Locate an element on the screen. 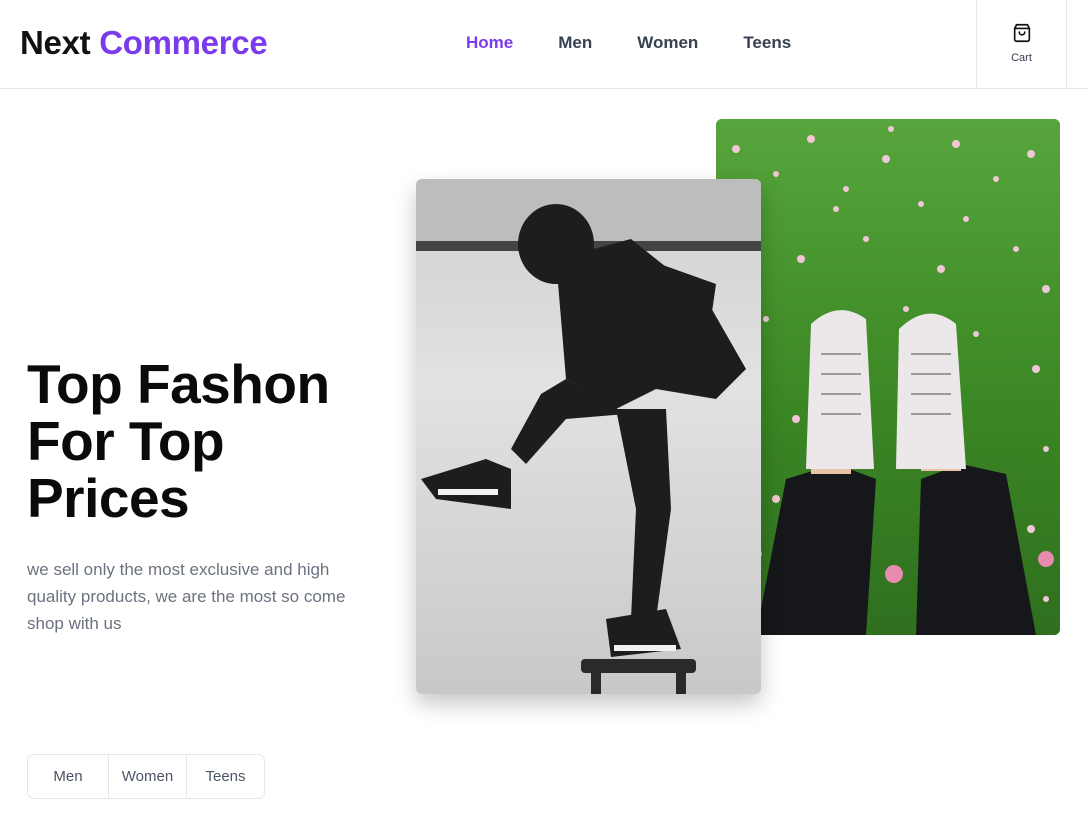 This screenshot has height=837, width=1088. cart-label: Cart is located at coordinates (1021, 57).